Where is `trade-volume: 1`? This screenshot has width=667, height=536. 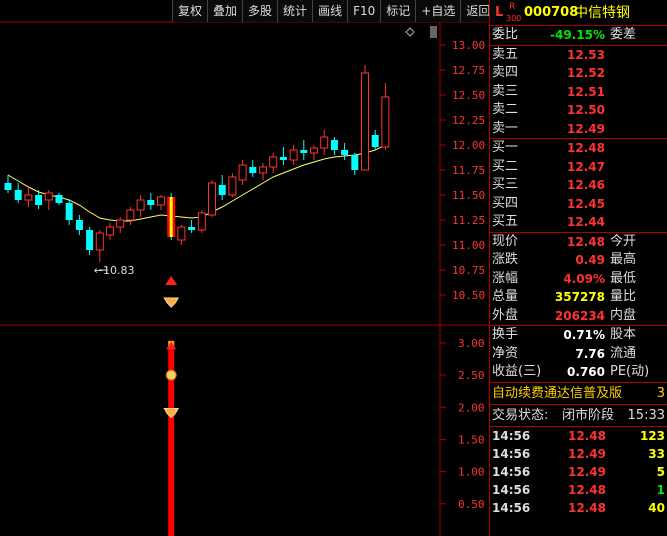 trade-volume: 1 is located at coordinates (660, 489).